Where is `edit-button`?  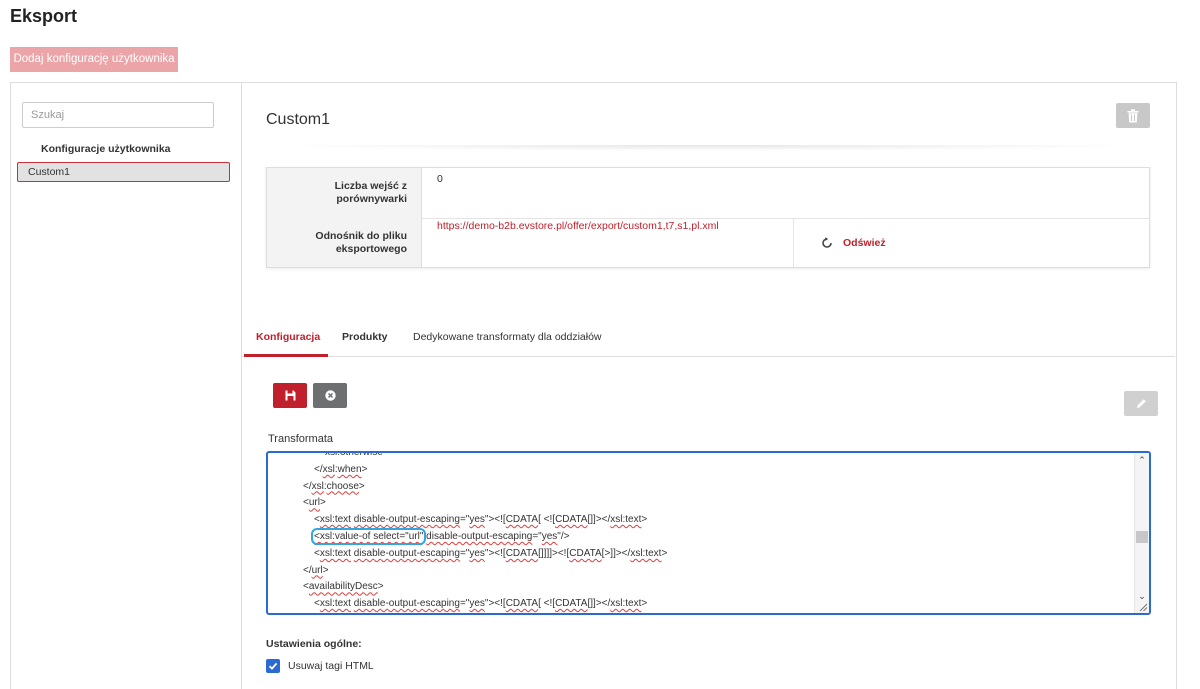 edit-button is located at coordinates (1141, 403).